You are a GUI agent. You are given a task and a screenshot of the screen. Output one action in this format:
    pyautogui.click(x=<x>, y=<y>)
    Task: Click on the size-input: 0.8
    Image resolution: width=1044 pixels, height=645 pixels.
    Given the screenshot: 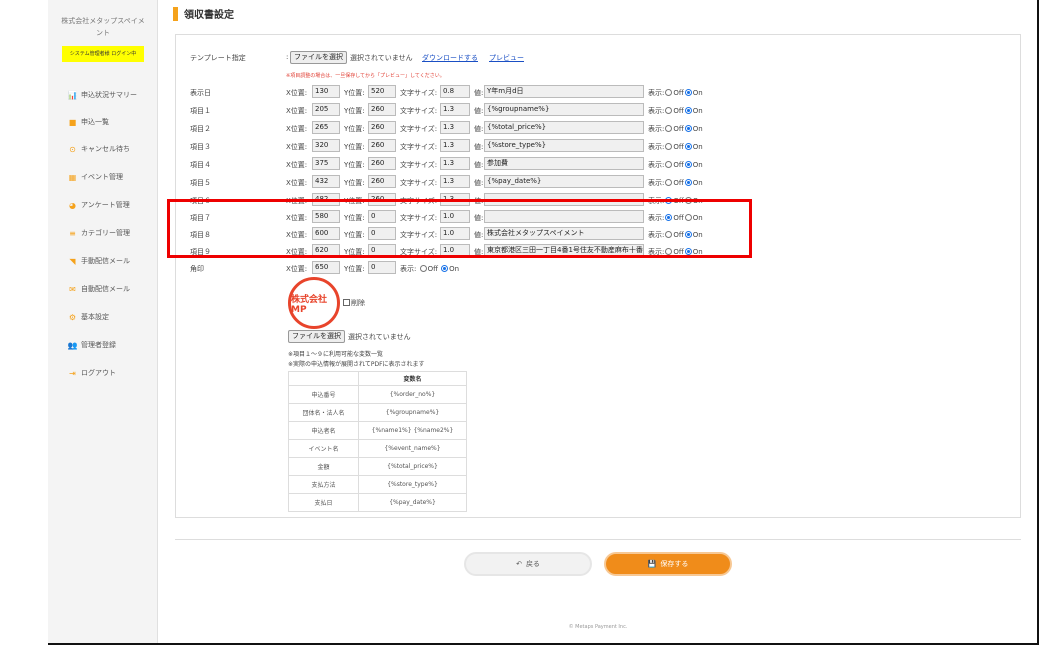 What is the action you would take?
    pyautogui.click(x=455, y=91)
    